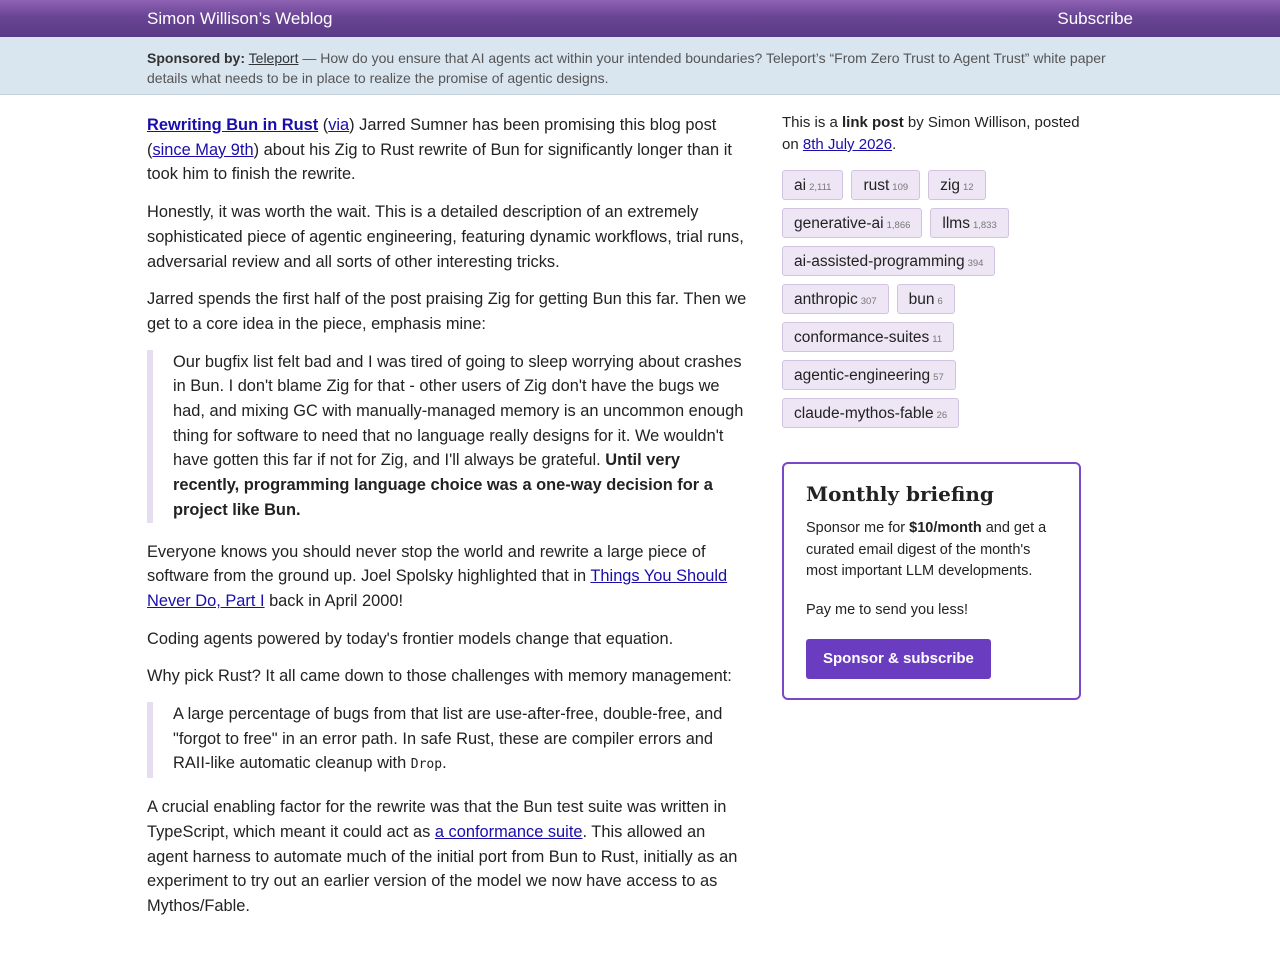  I want to click on text: back in April 2000!, so click(334, 600).